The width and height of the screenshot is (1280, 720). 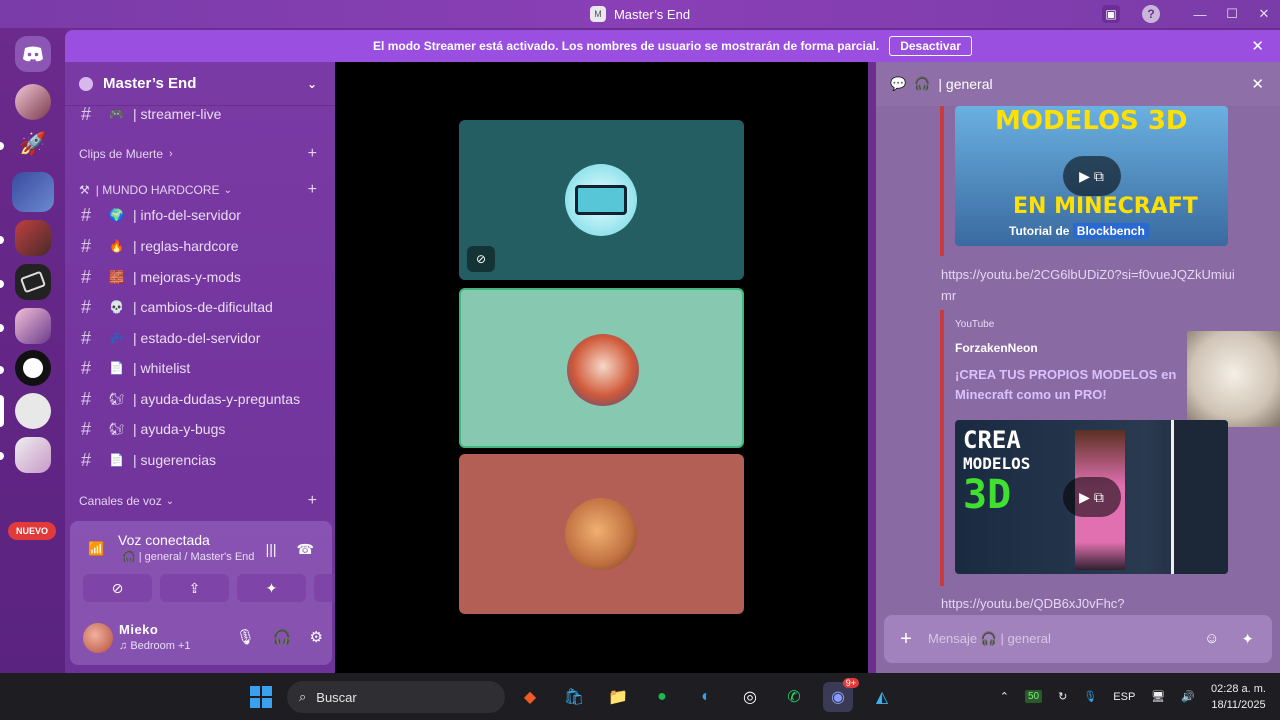 I want to click on help-icon: ?, so click(x=1151, y=14).